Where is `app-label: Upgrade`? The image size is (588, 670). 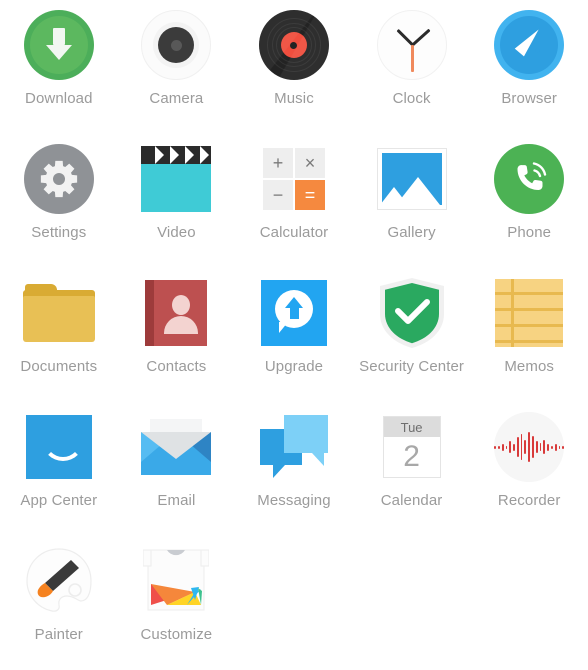
app-label: Upgrade is located at coordinates (294, 366).